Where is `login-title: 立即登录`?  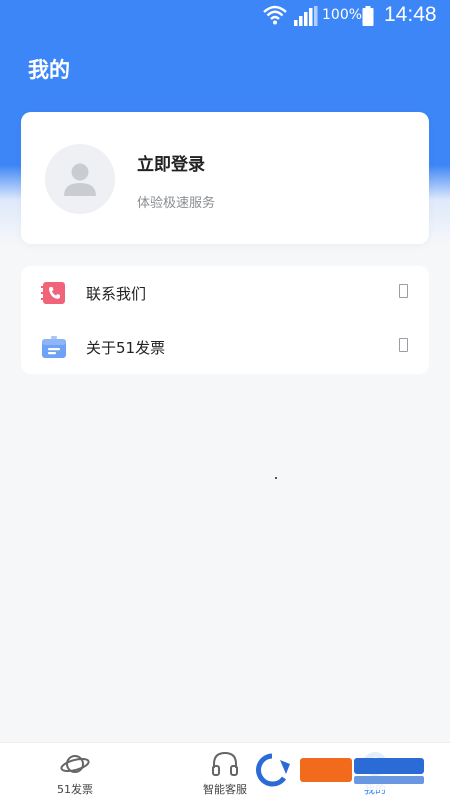
login-title: 立即登录 is located at coordinates (171, 162).